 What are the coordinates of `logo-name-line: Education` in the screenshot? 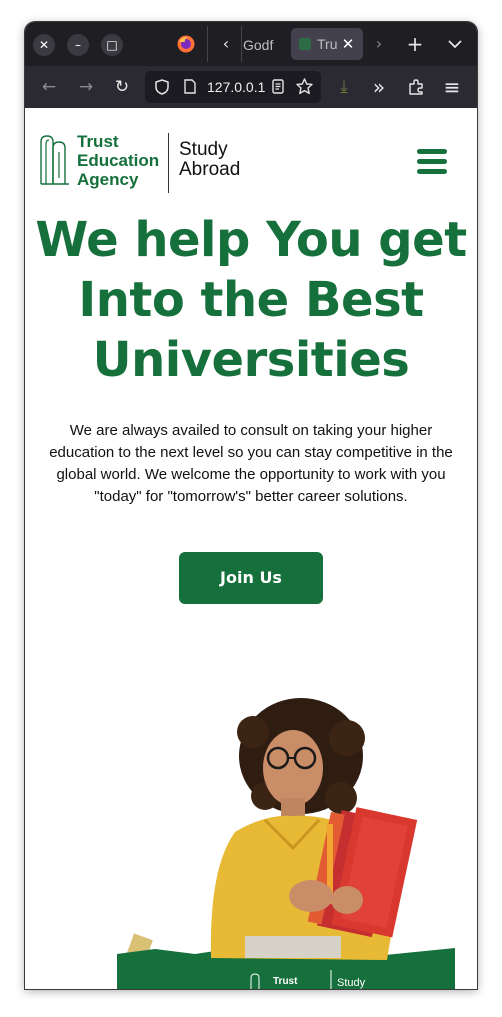 It's located at (118, 160).